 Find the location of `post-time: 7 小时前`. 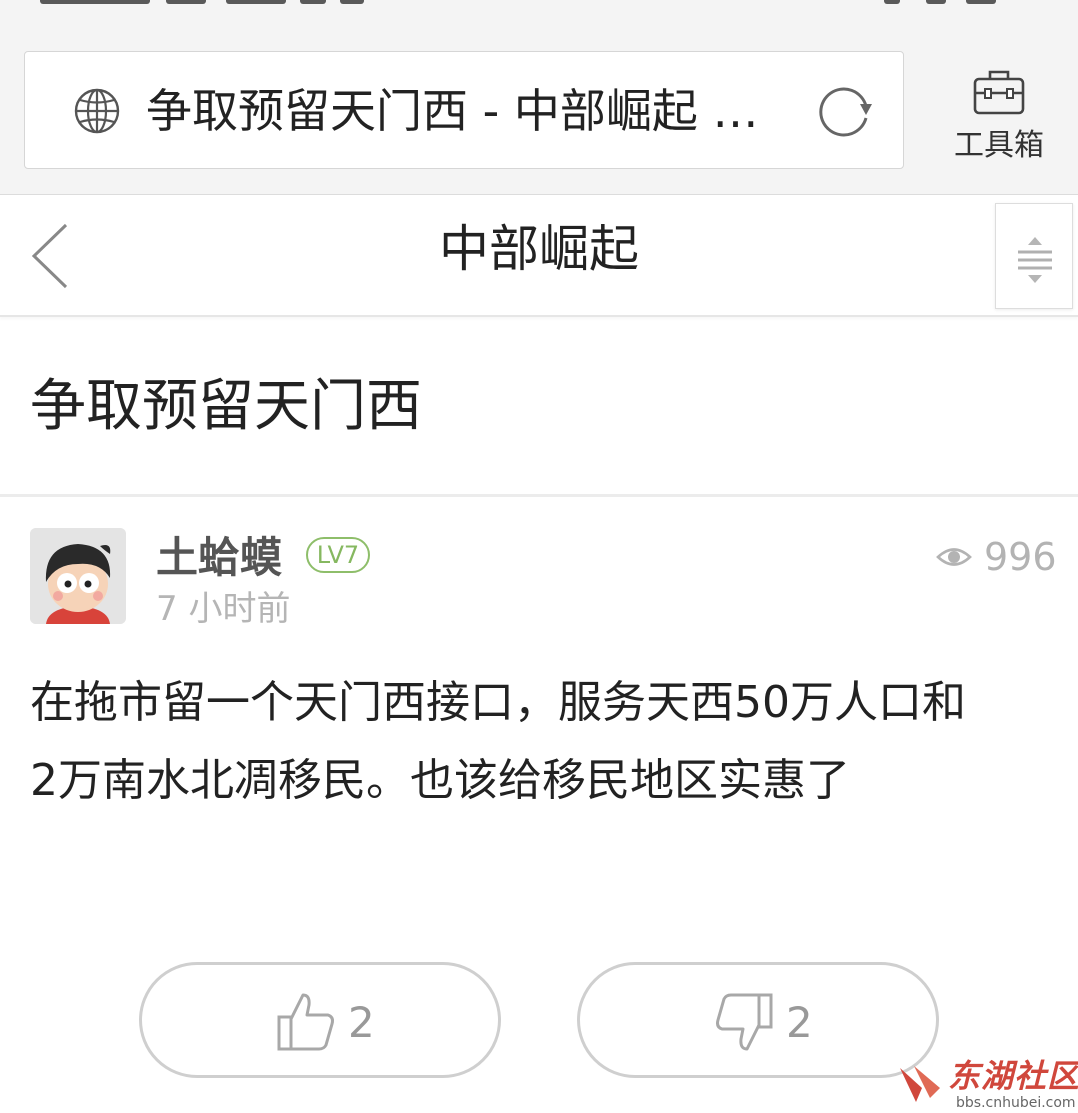

post-time: 7 小时前 is located at coordinates (223, 609).